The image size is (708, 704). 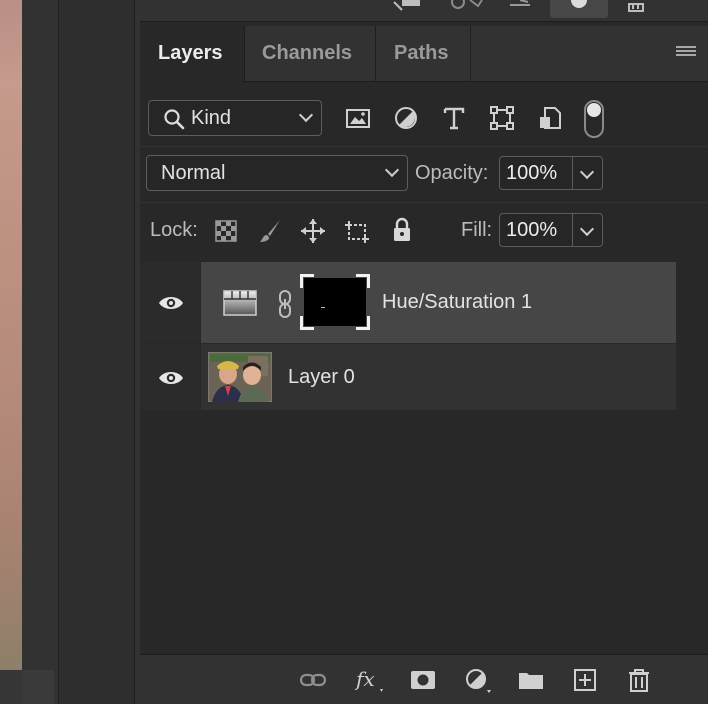 I want to click on panel-menu-icon, so click(x=686, y=53).